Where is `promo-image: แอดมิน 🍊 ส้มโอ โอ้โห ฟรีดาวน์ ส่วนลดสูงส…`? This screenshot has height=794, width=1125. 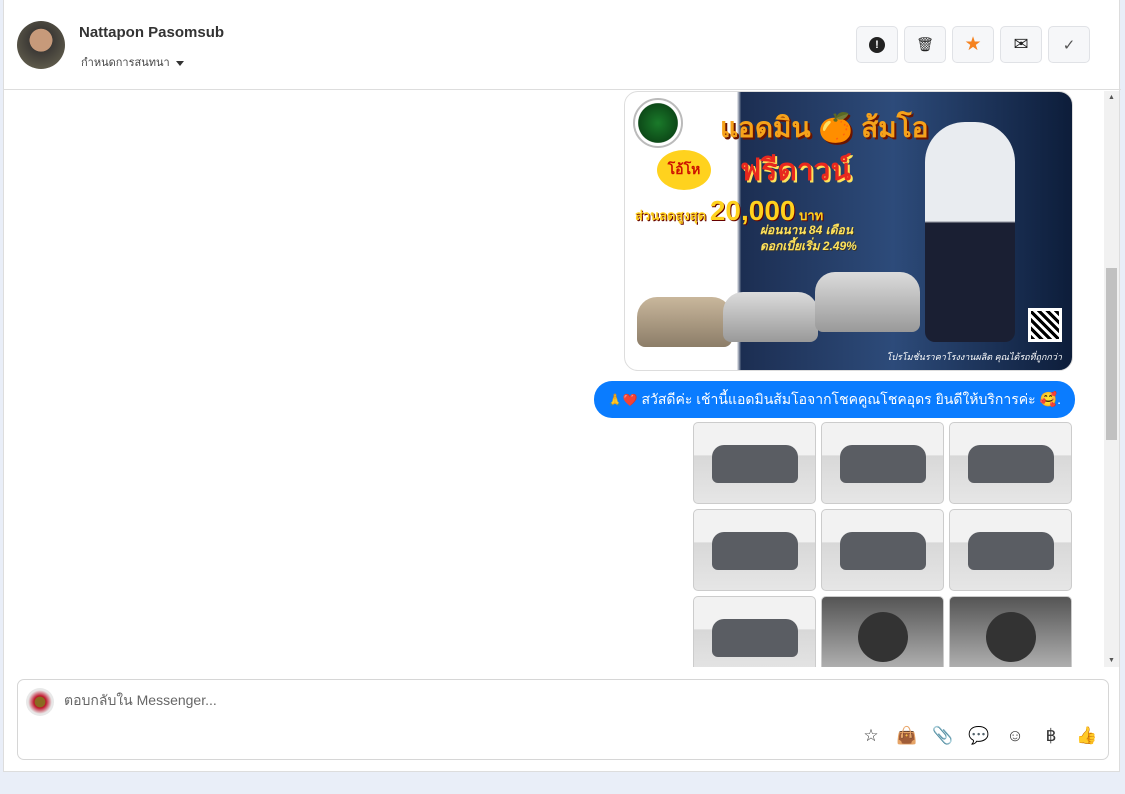
promo-image: แอดมิน 🍊 ส้มโอ โอ้โห ฟรีดาวน์ ส่วนลดสูงส… is located at coordinates (848, 231).